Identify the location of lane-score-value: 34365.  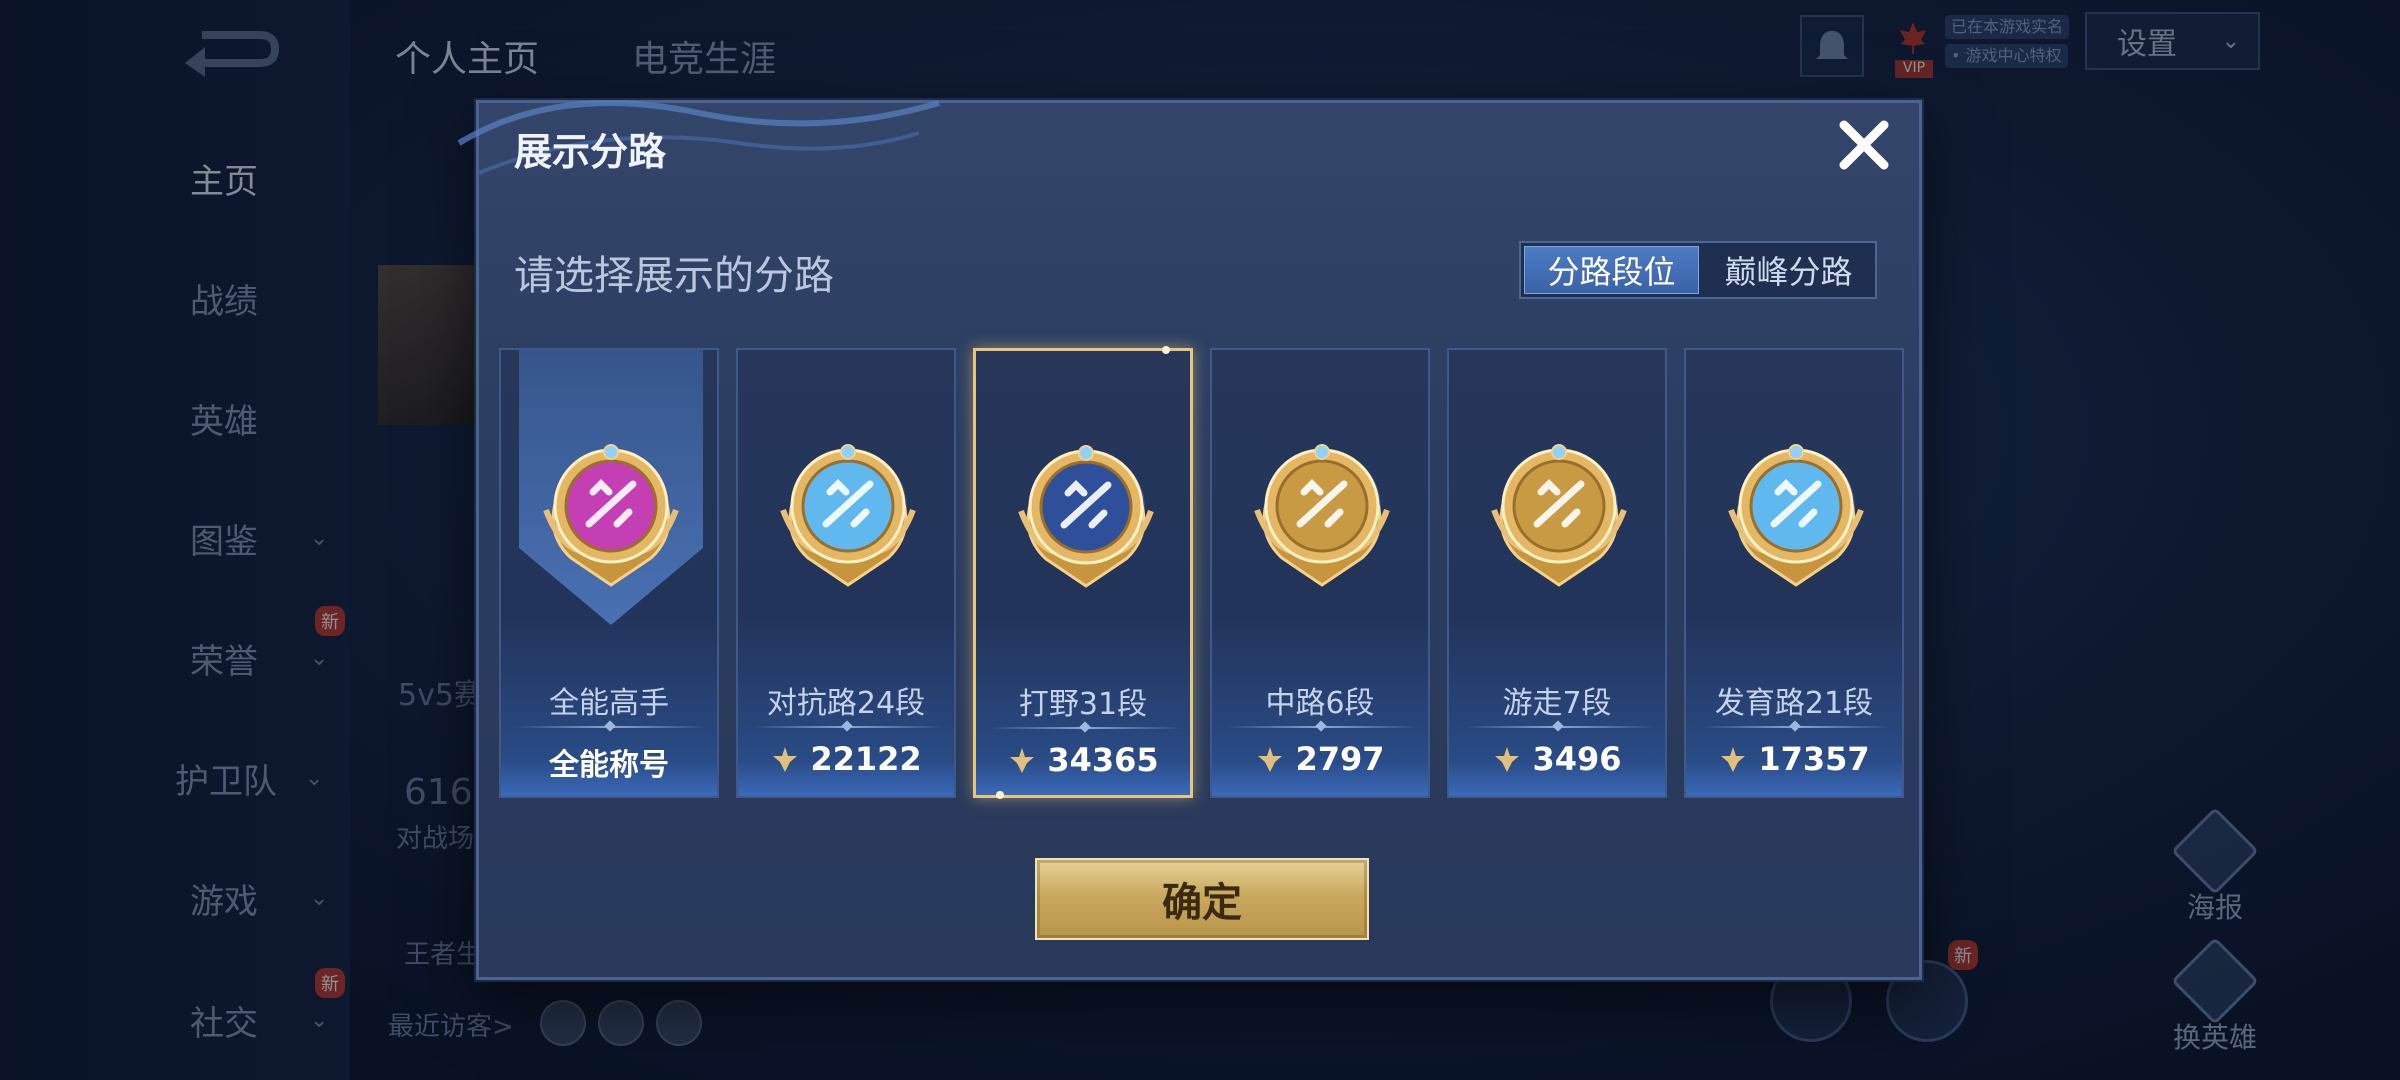
(1103, 760).